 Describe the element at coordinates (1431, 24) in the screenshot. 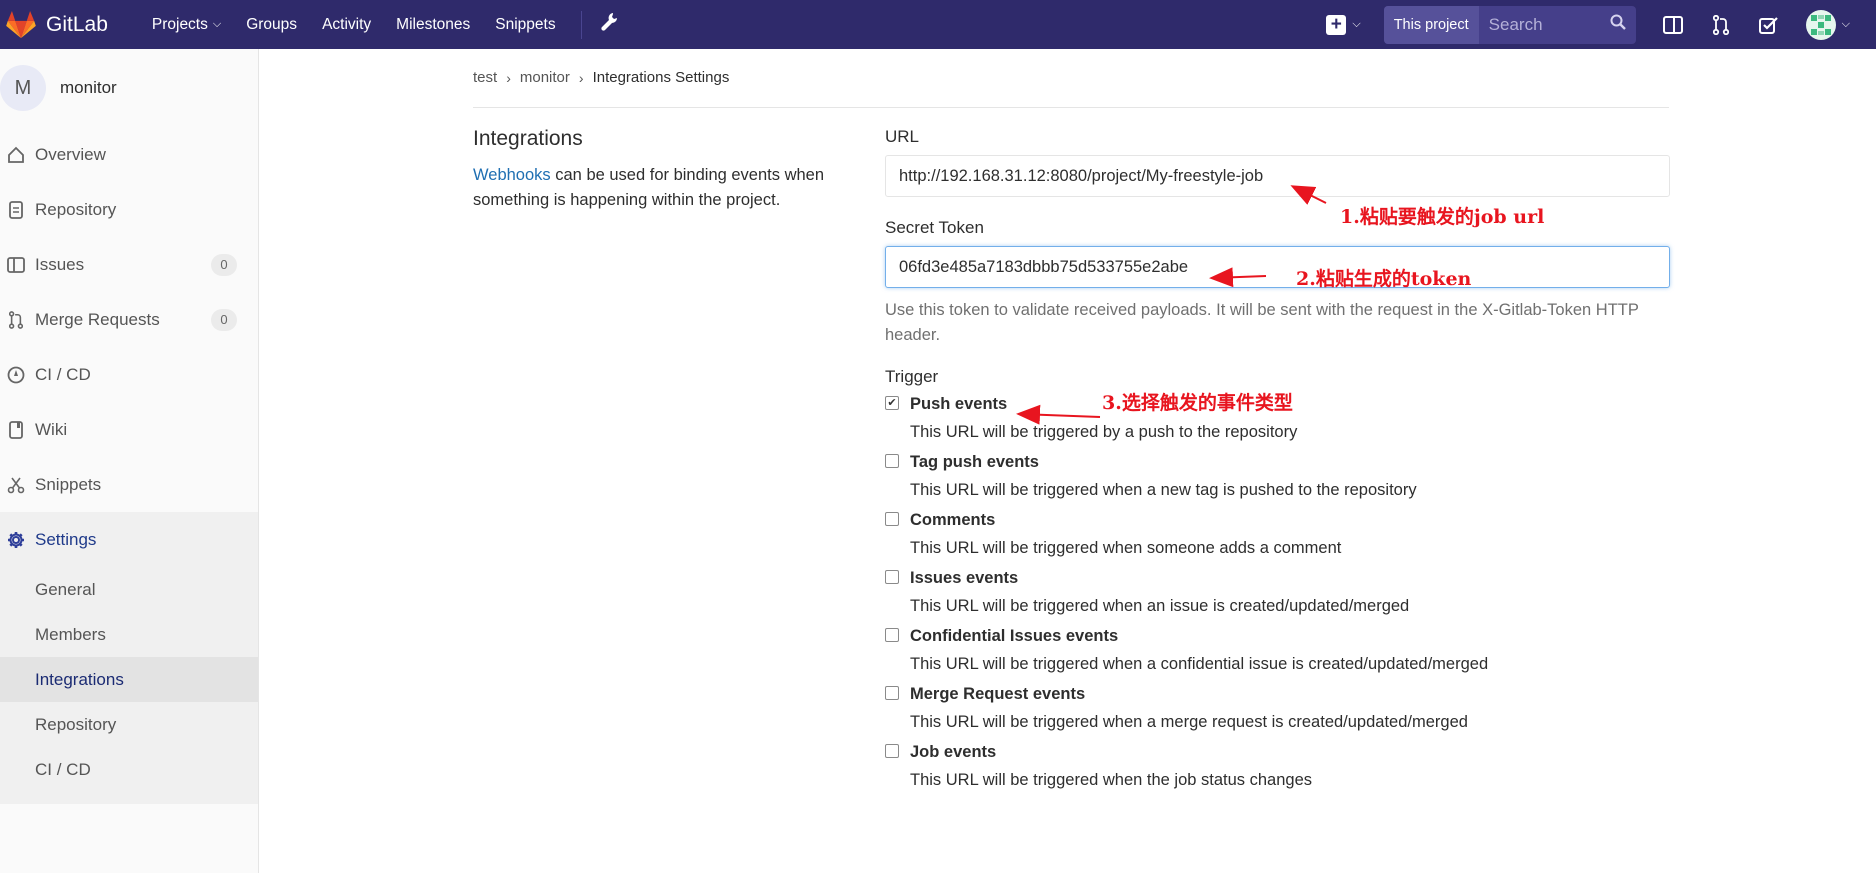

I see `search-scope-badge: This project` at that location.